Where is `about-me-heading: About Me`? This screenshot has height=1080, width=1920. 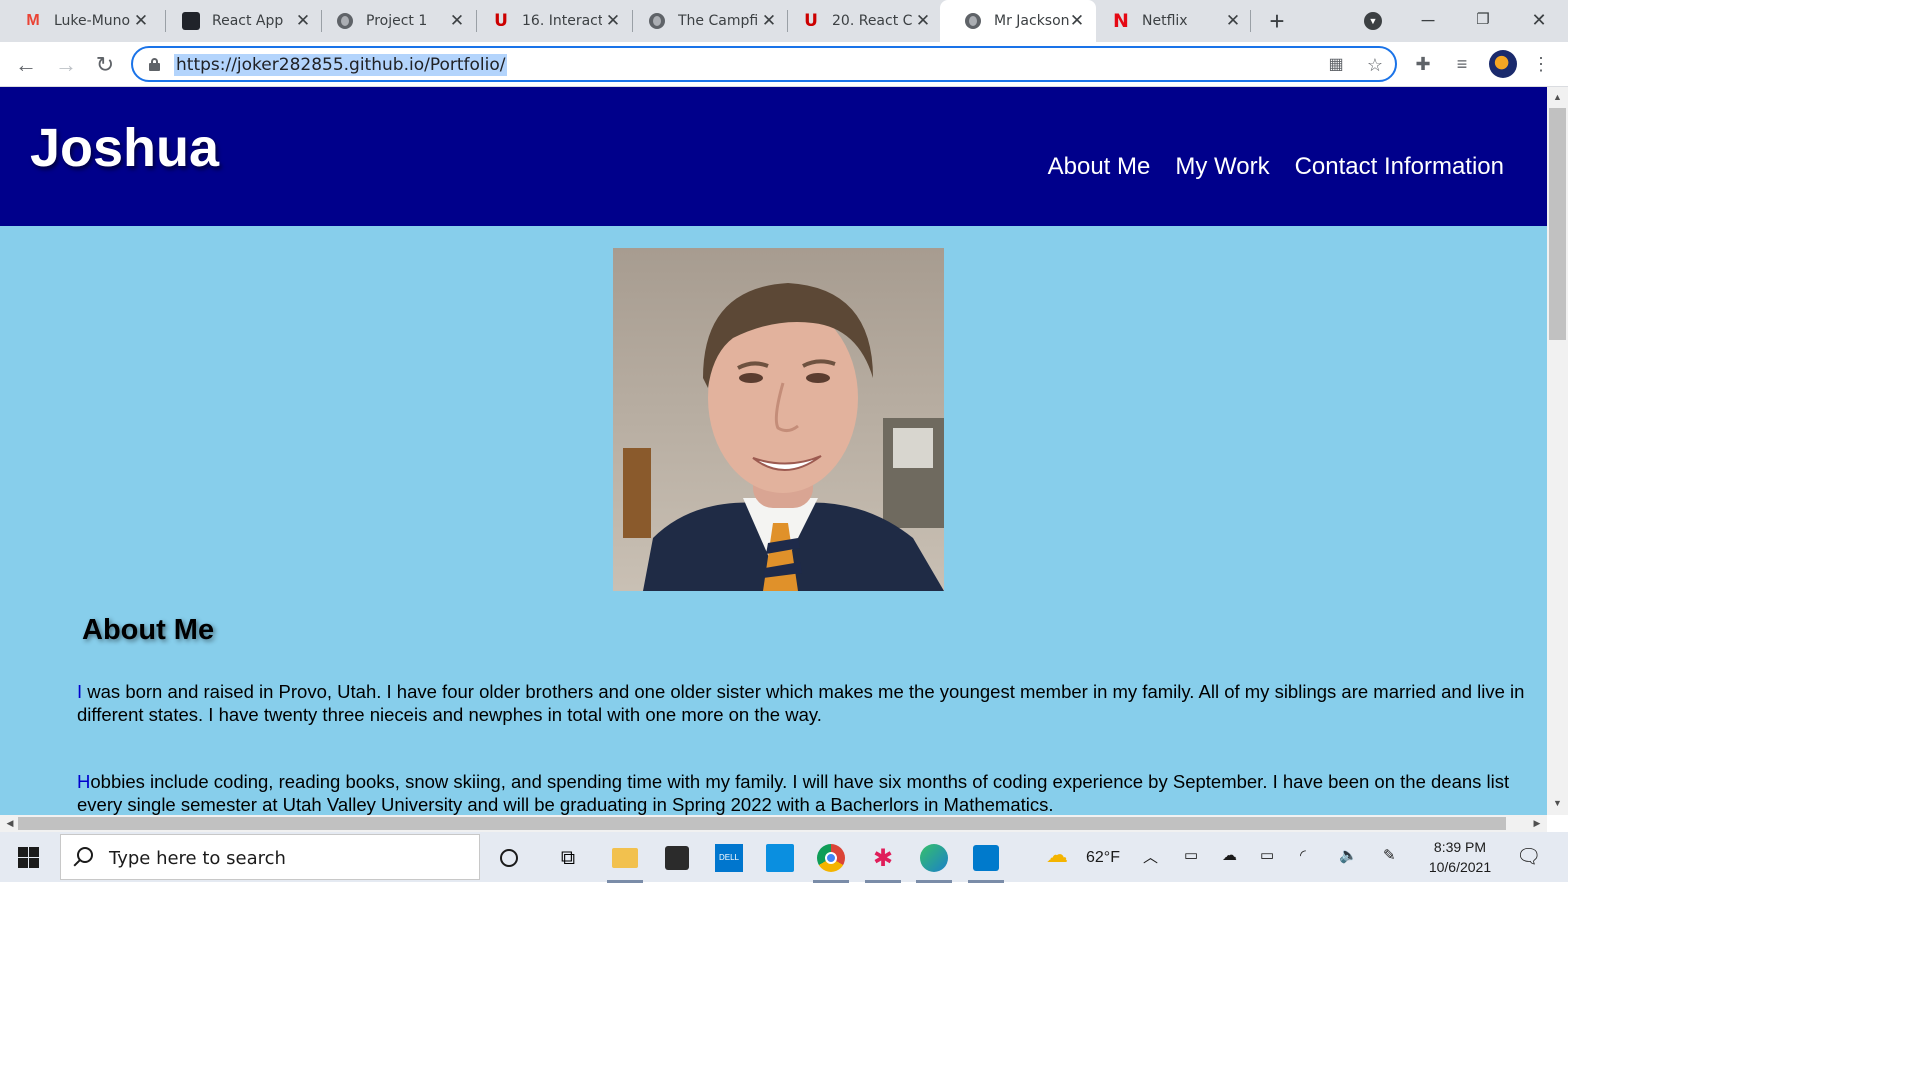
about-me-heading: About Me is located at coordinates (148, 630).